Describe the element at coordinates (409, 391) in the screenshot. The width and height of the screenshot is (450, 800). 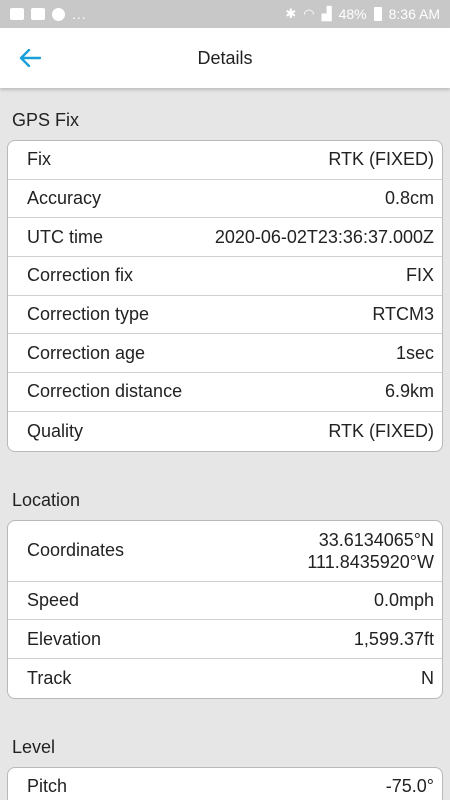
I see `row-value: 6.9km` at that location.